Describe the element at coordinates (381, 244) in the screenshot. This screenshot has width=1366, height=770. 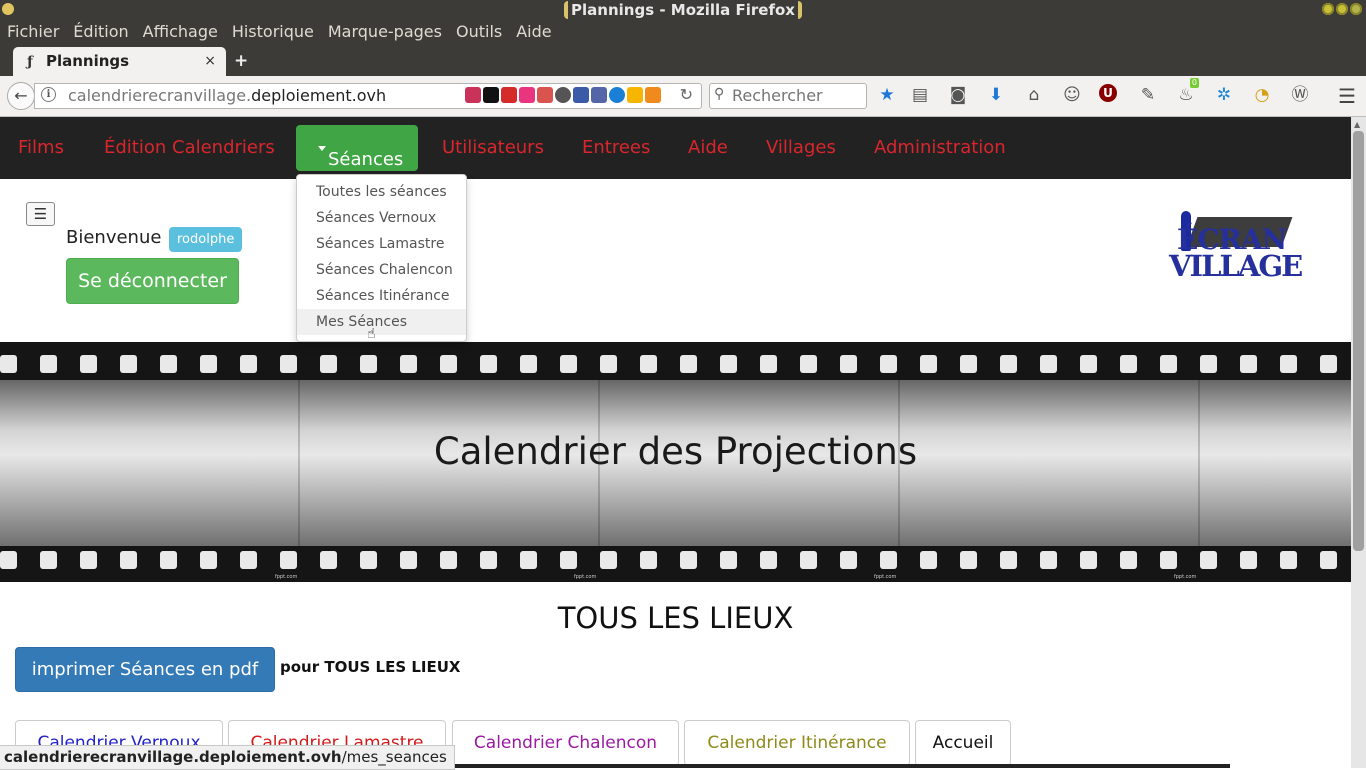
I see `dropdown-item: Séances Lamastre` at that location.